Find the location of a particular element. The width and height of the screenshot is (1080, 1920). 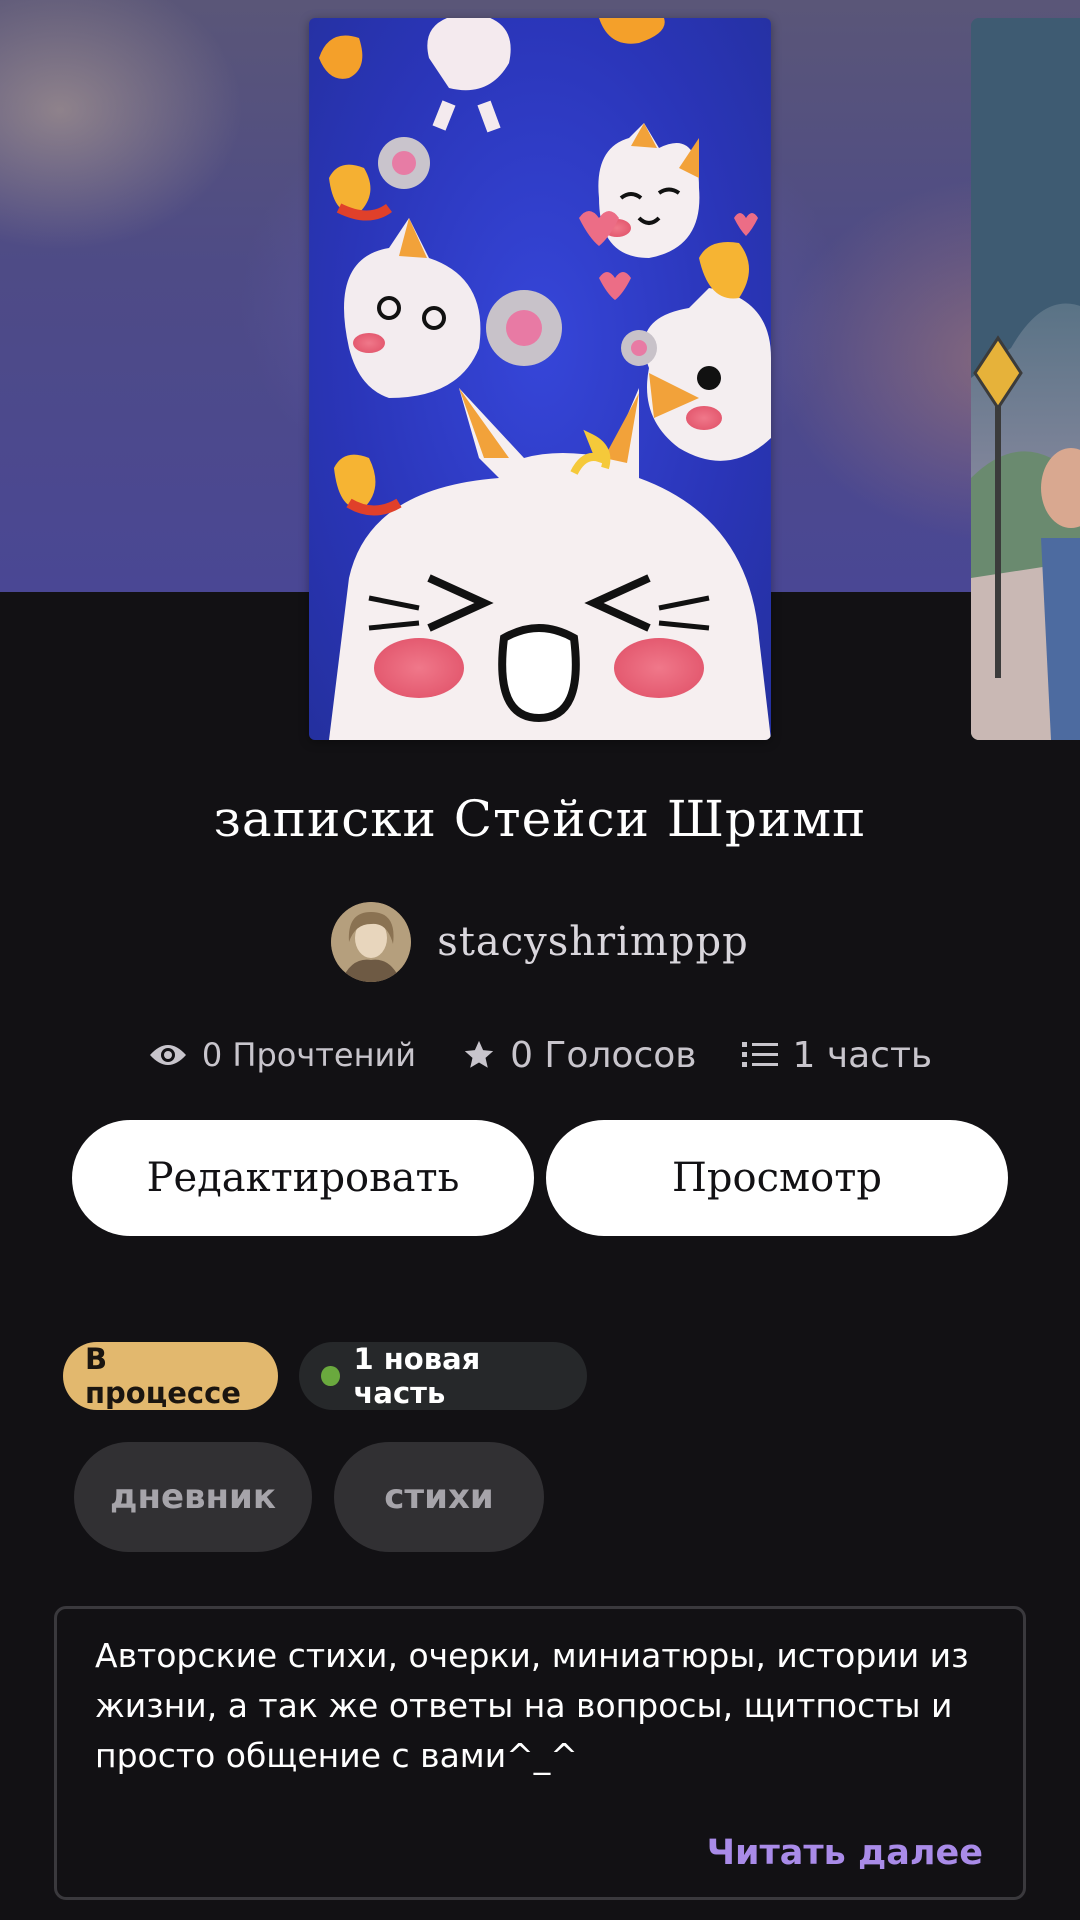

star-icon is located at coordinates (479, 1055).